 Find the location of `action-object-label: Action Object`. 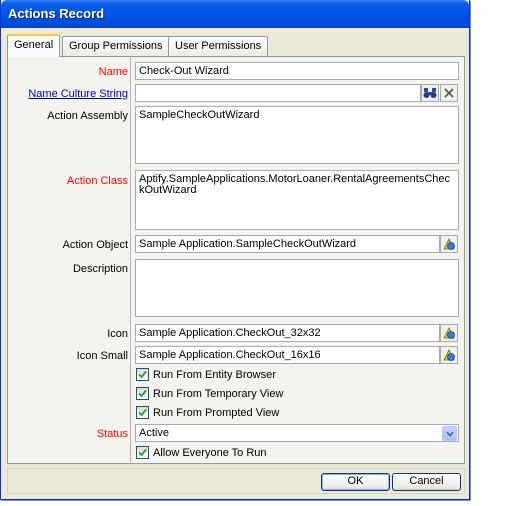

action-object-label: Action Object is located at coordinates (95, 245).